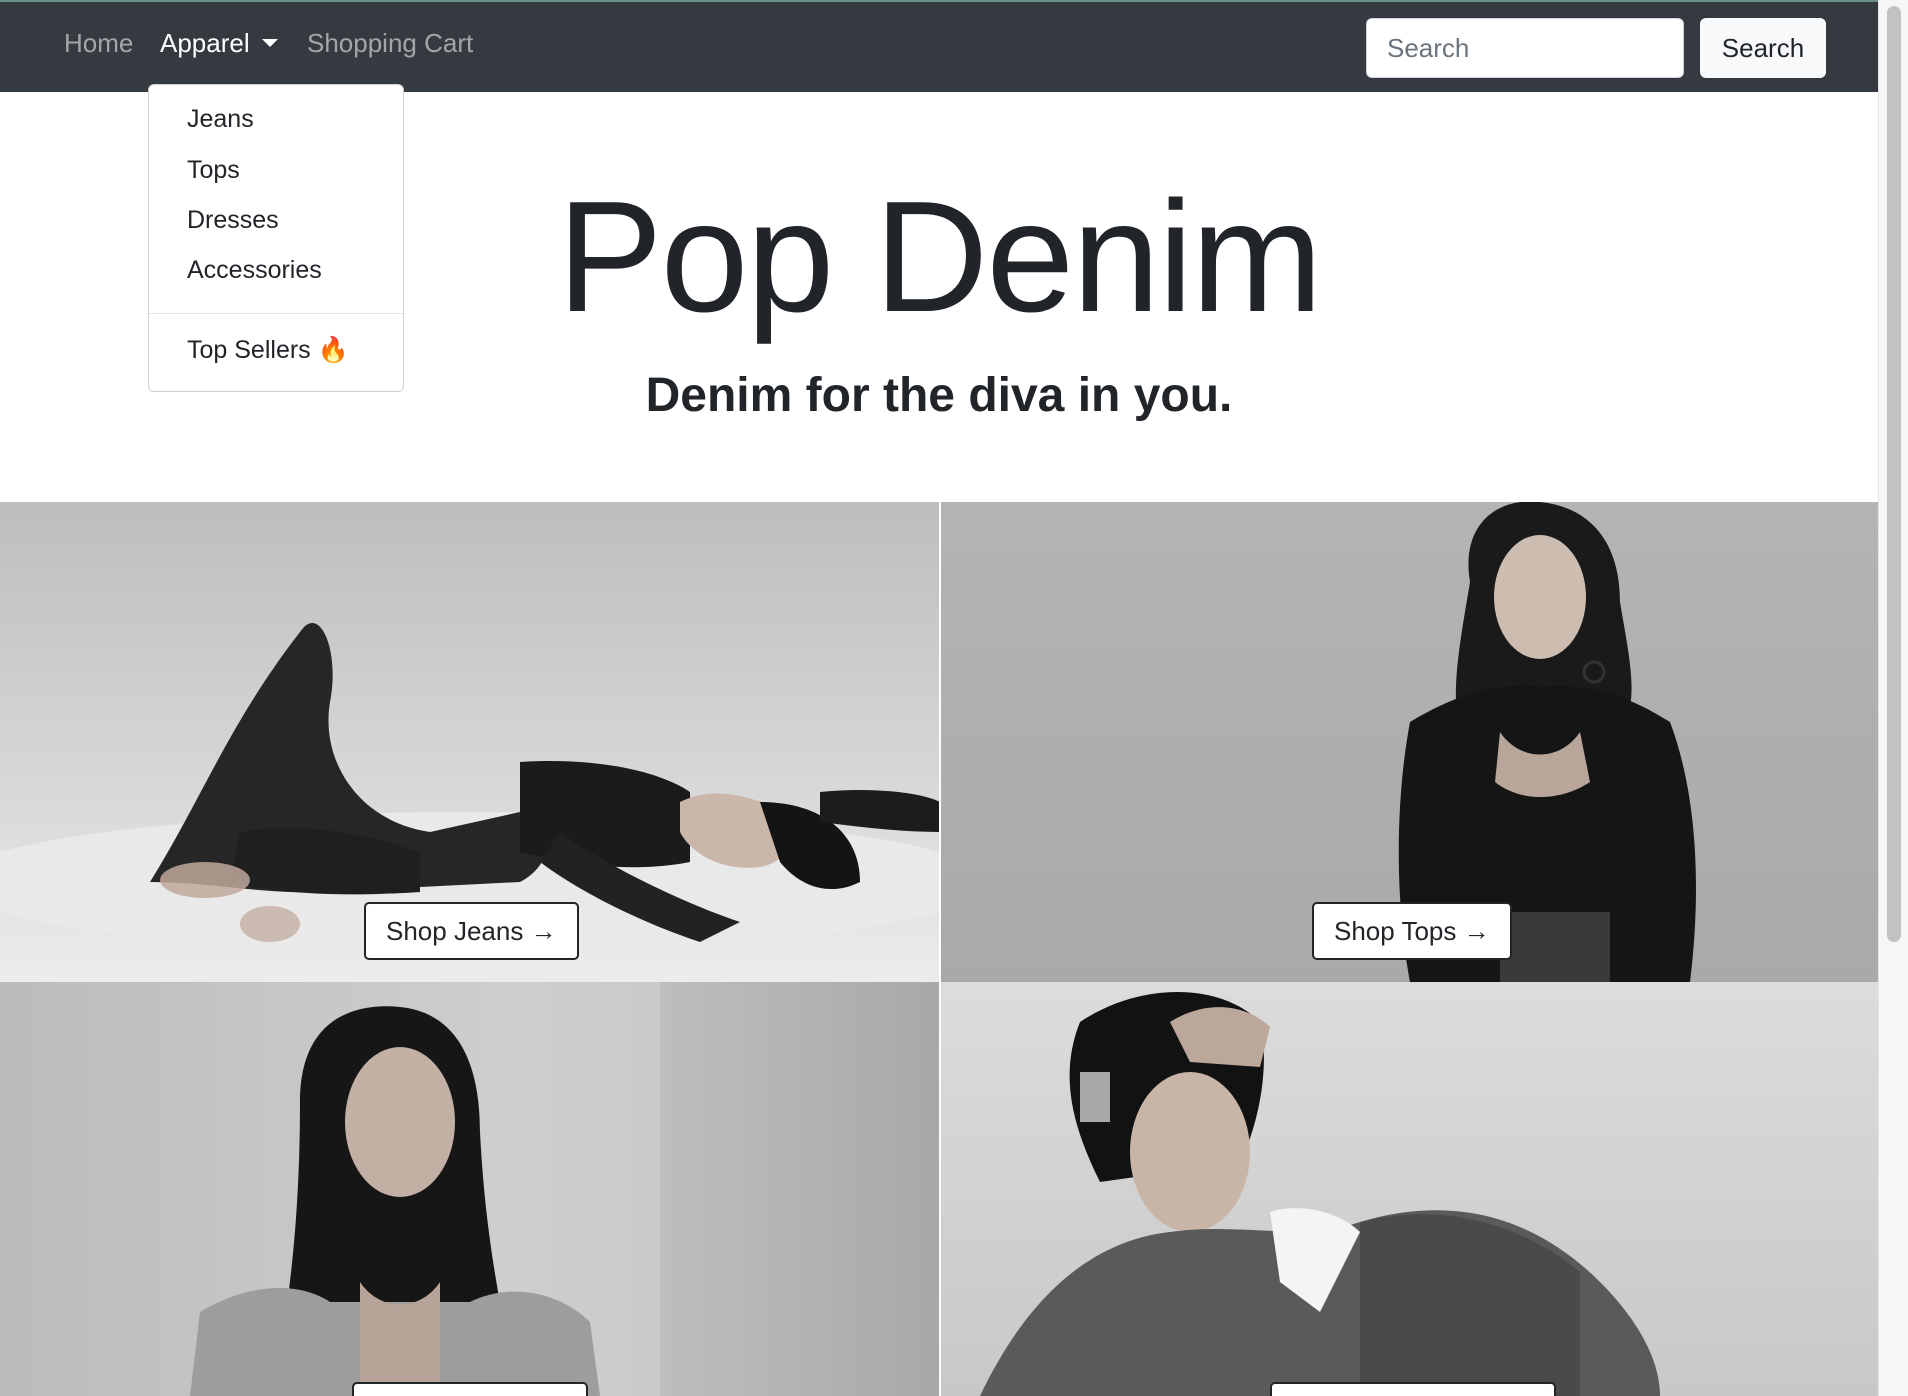 This screenshot has width=1908, height=1396. Describe the element at coordinates (269, 43) in the screenshot. I see `caret-down-icon` at that location.